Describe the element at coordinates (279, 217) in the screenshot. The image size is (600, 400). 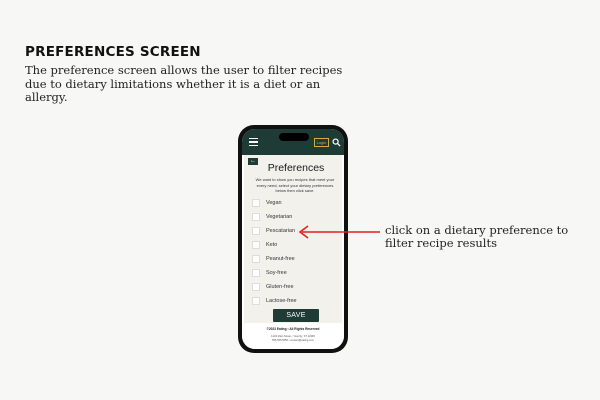
I see `preference-label: Vegetarian` at that location.